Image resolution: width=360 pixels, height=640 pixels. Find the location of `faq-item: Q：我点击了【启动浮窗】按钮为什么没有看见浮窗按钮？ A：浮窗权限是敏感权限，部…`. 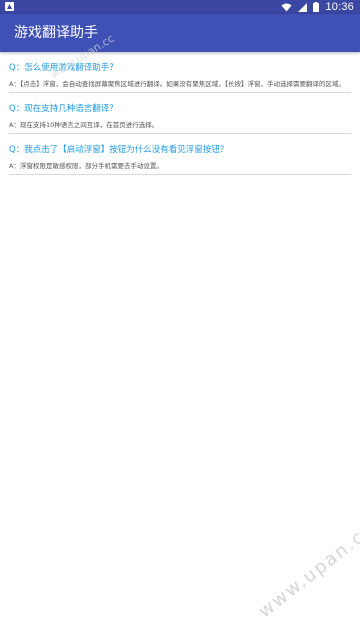

faq-item: Q：我点击了【启动浮窗】按钮为什么没有看见浮窗按钮？ A：浮窗权限是敏感权限，部… is located at coordinates (180, 154).